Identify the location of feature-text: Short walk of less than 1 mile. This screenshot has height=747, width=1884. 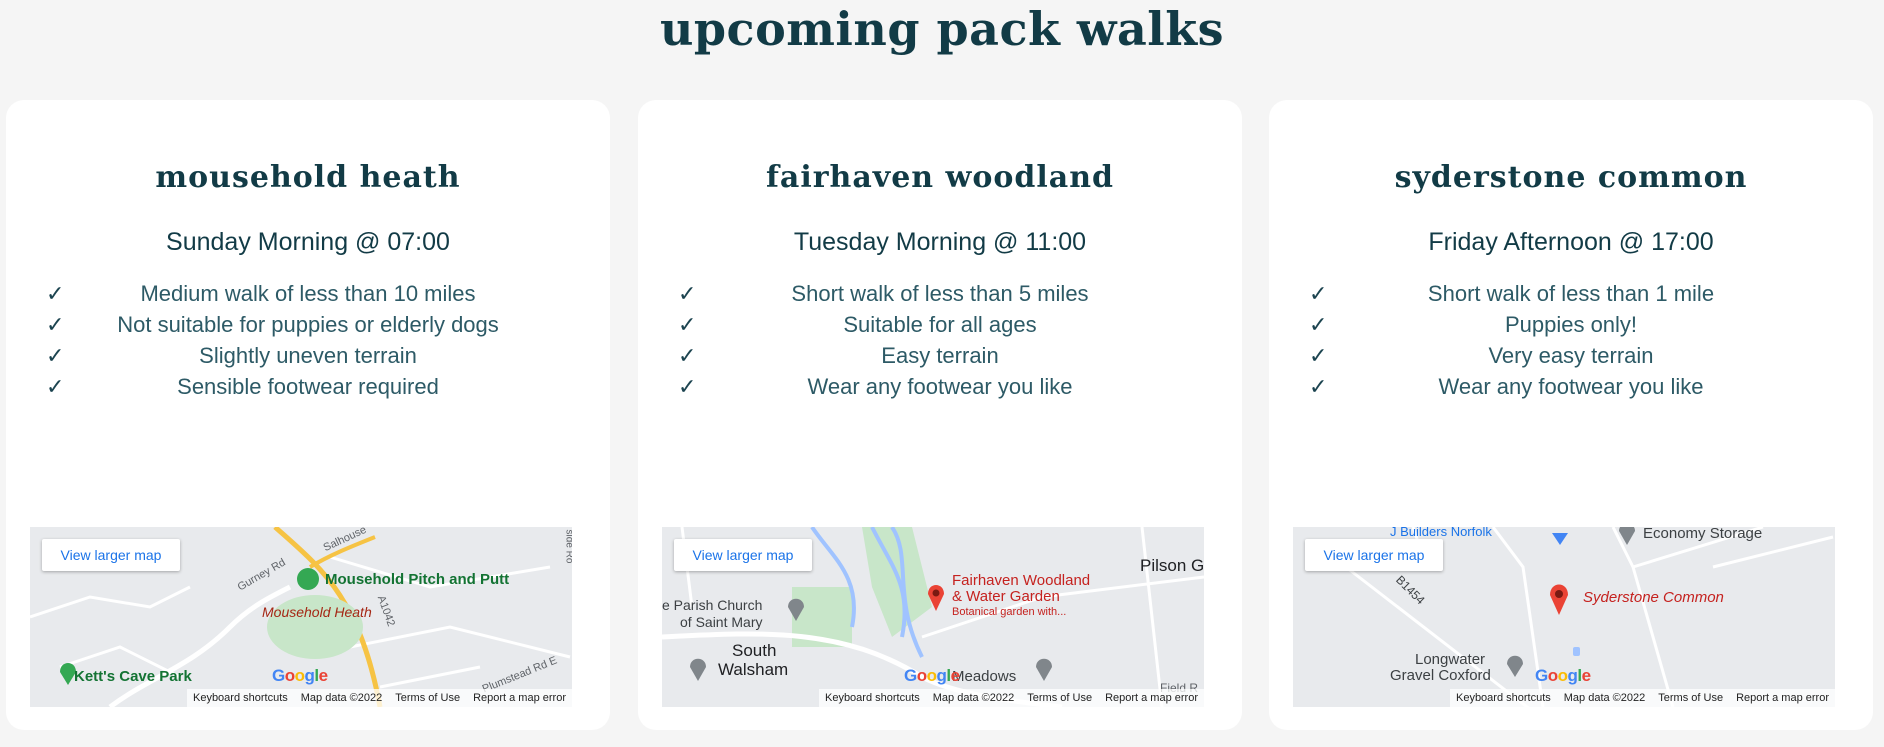
(1571, 293).